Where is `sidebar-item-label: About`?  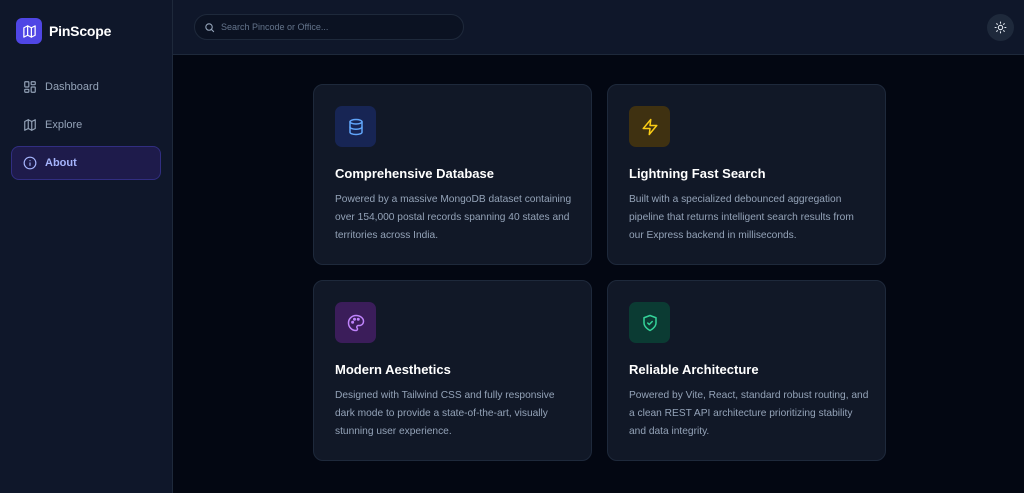
sidebar-item-label: About is located at coordinates (61, 163).